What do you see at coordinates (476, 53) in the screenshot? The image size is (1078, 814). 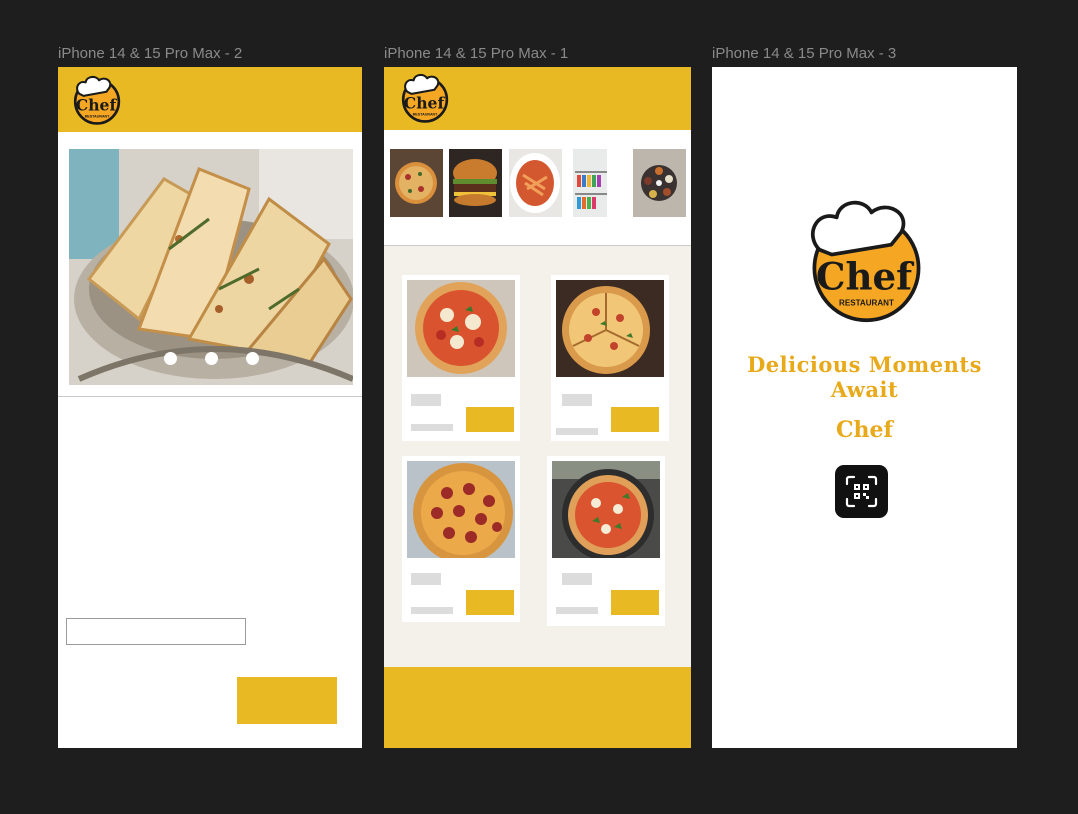 I see `frame-label-1: iPhone 14 & 15 Pro Max - 1` at bounding box center [476, 53].